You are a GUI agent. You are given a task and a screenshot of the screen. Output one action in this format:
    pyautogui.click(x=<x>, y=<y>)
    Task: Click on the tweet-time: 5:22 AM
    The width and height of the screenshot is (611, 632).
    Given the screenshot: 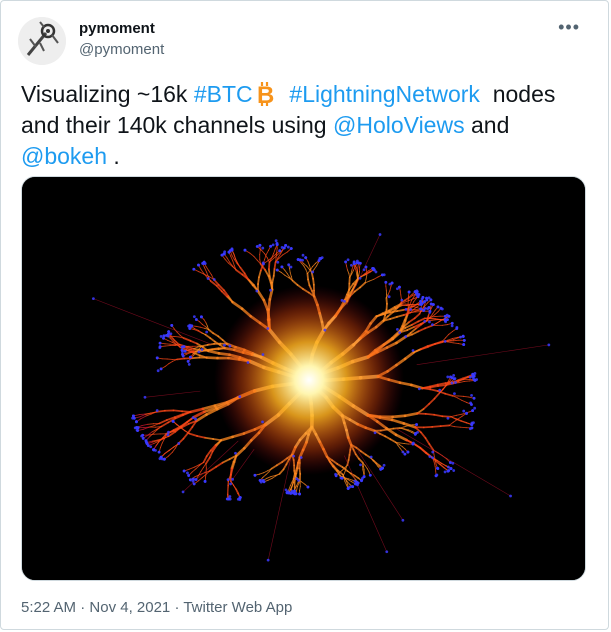 What is the action you would take?
    pyautogui.click(x=48, y=607)
    